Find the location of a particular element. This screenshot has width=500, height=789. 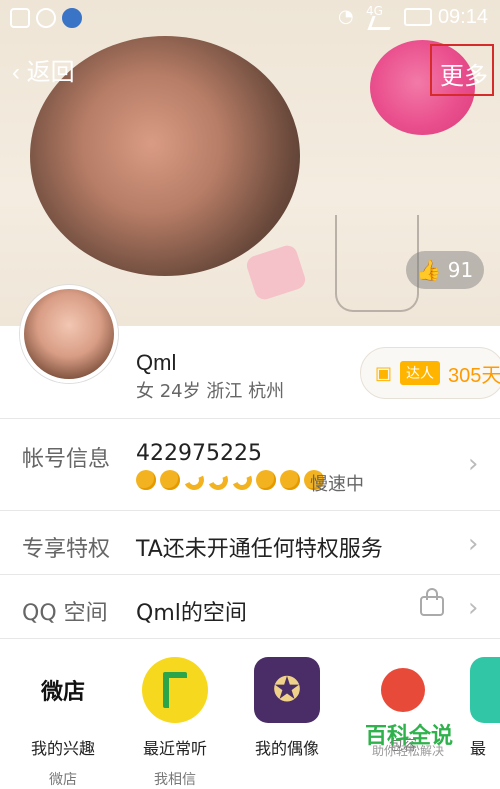

app-interest: 微店 我的兴趣 微店 is located at coordinates (63, 723).